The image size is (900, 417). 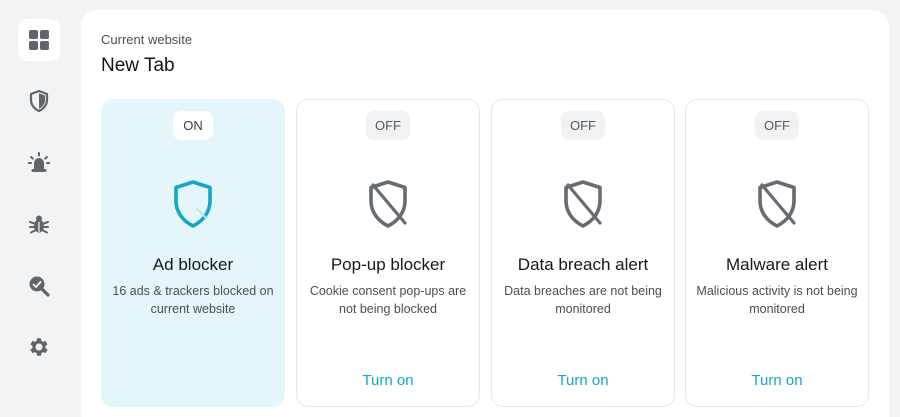 I want to click on current-website-name: New Tab, so click(x=138, y=65).